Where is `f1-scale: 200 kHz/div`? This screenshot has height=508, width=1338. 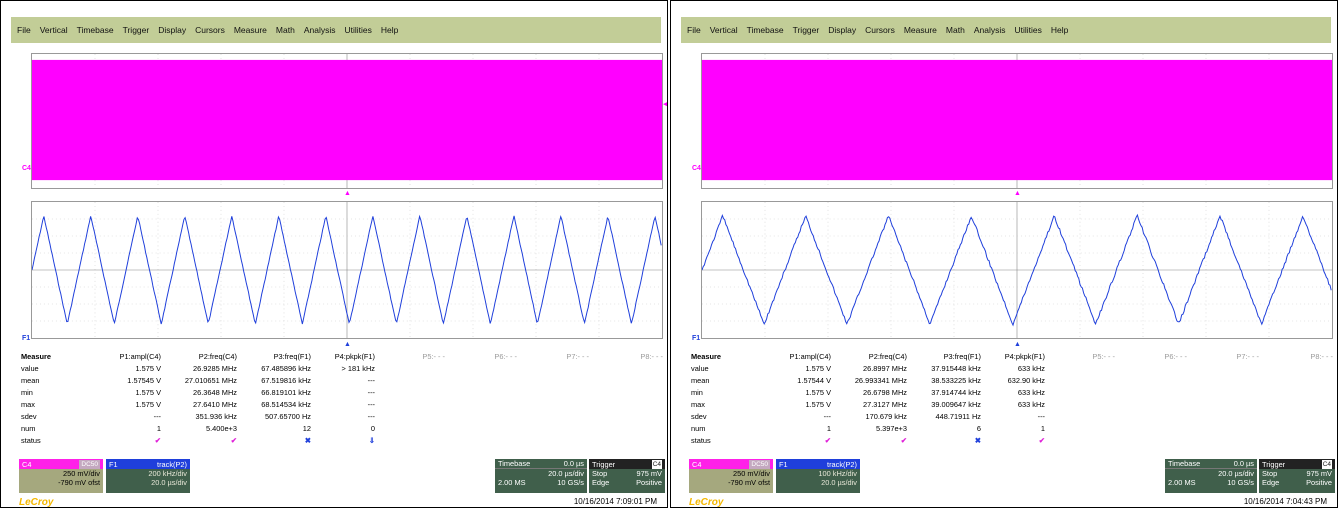 f1-scale: 200 kHz/div is located at coordinates (167, 473).